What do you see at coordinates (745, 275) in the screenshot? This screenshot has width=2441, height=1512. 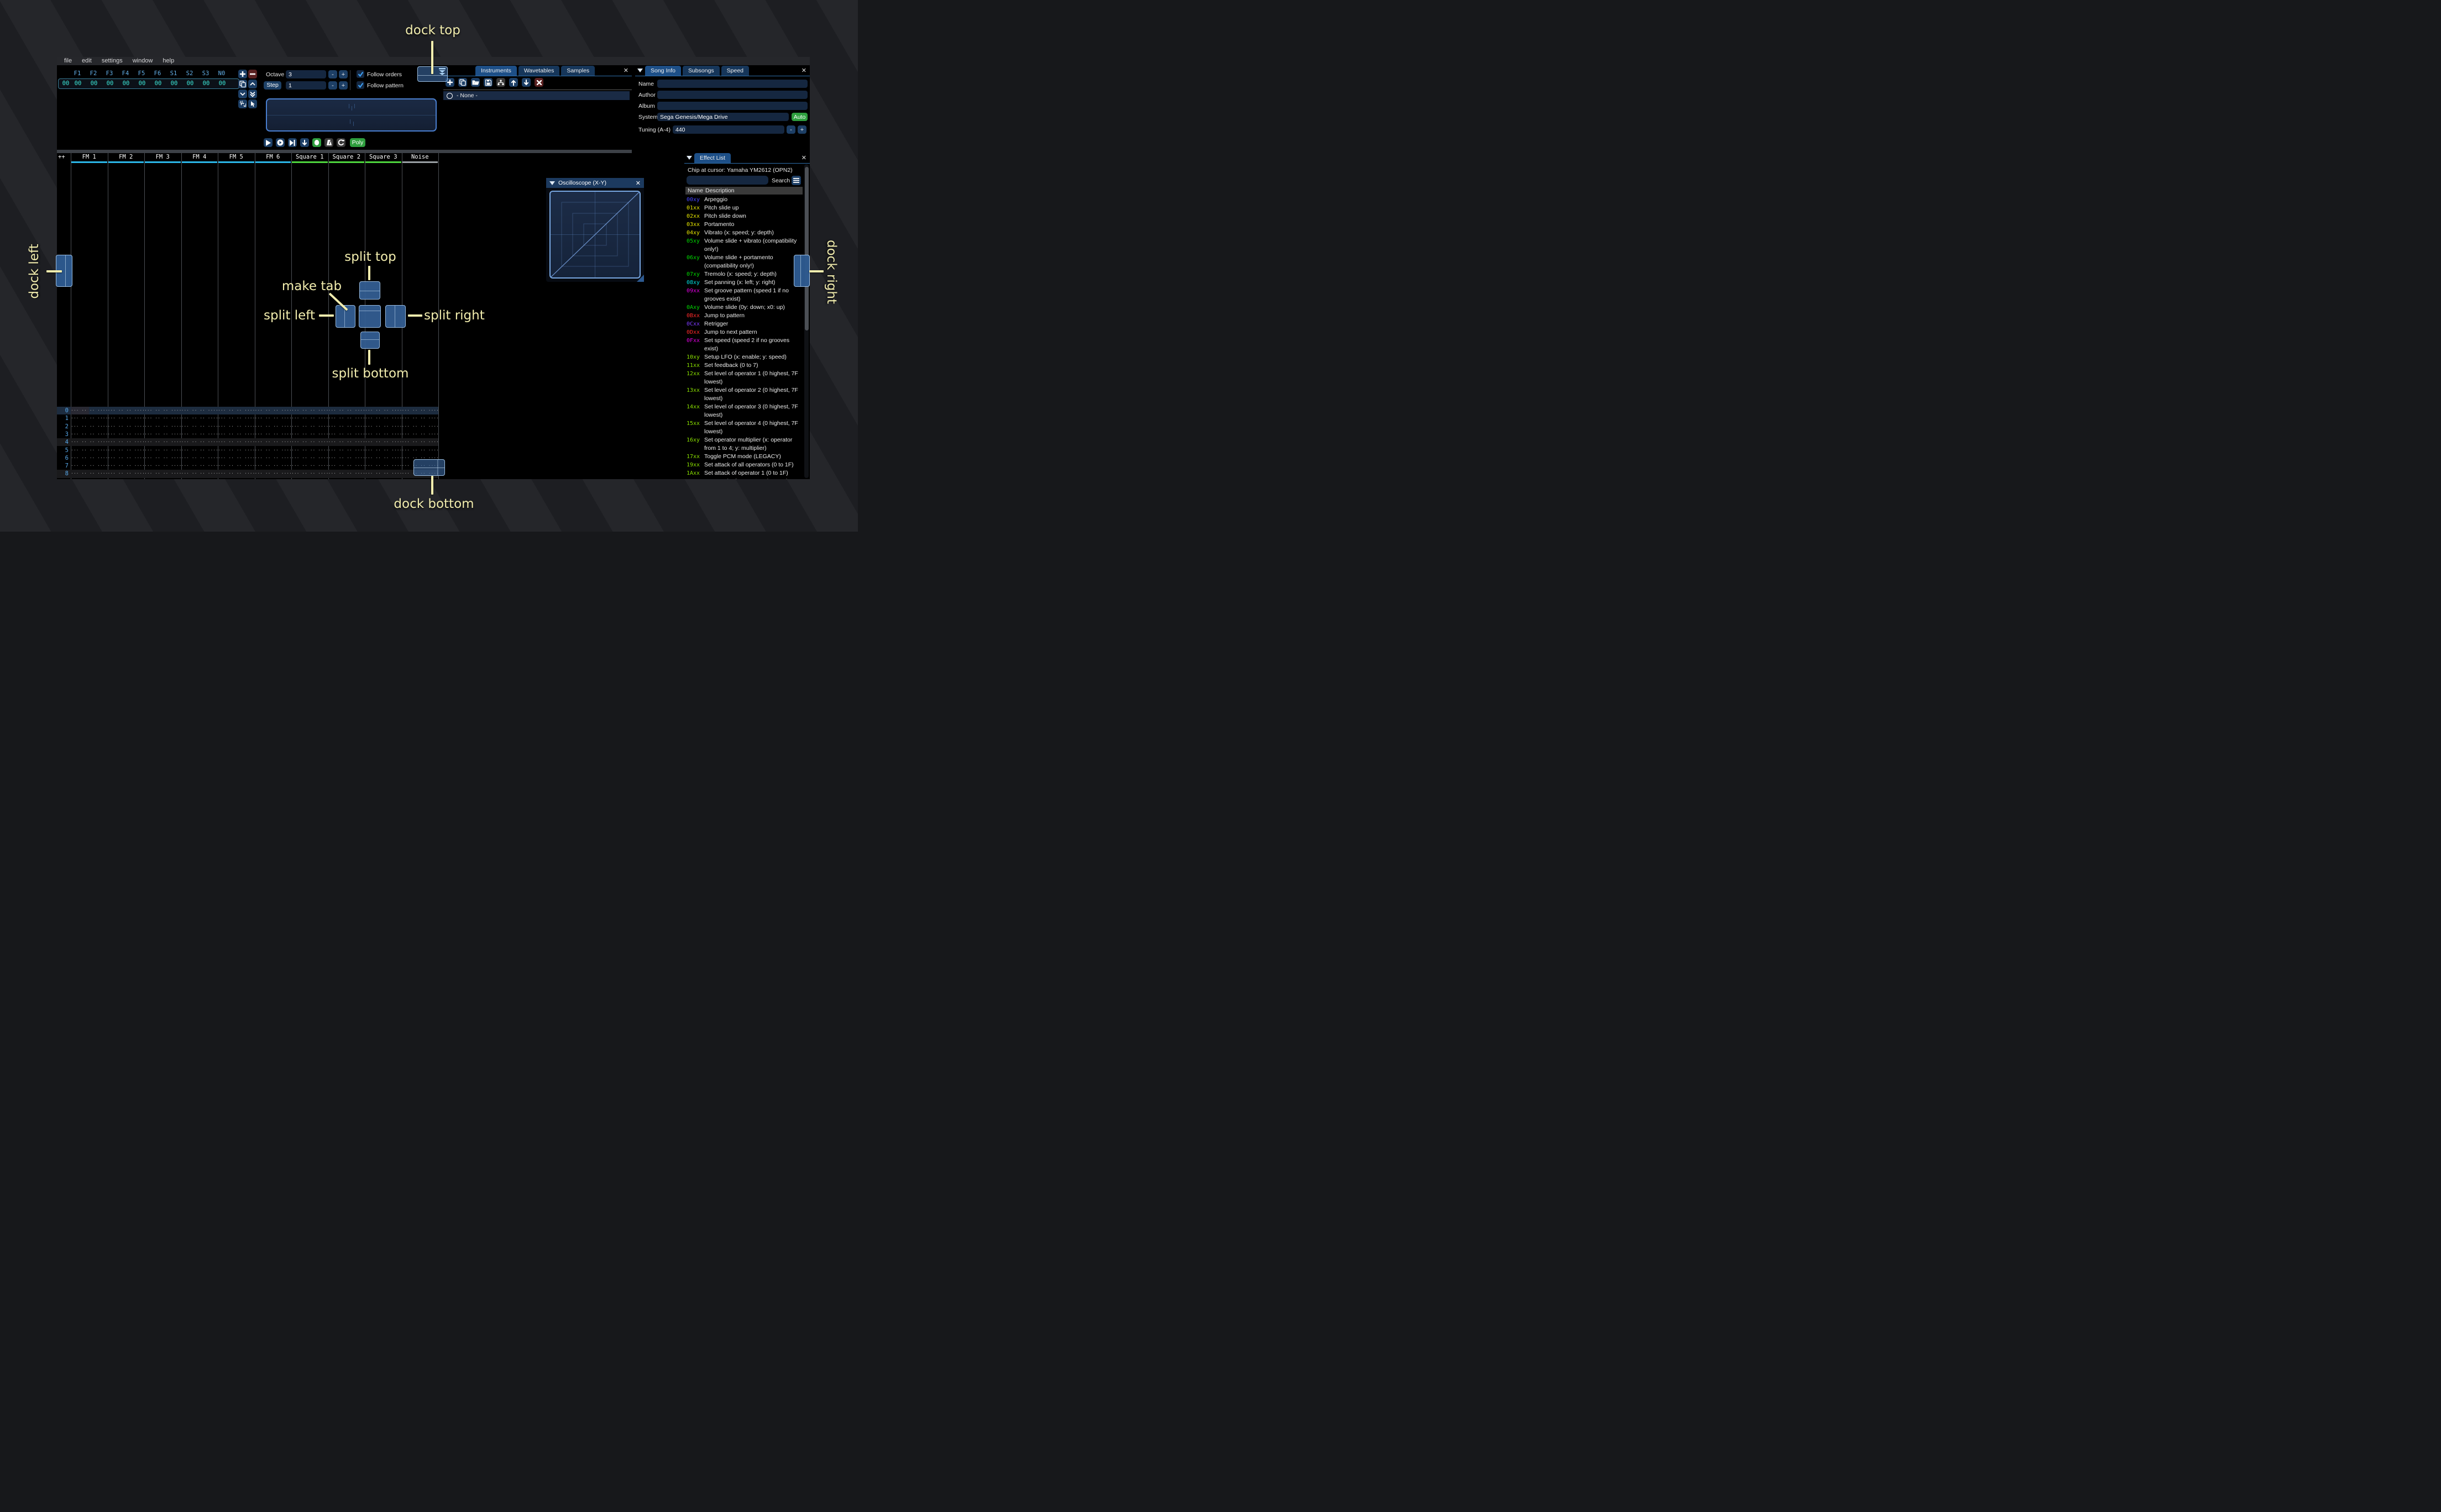 I see `effect-row: 07xy Tremolo (x: speed; y: depth)` at bounding box center [745, 275].